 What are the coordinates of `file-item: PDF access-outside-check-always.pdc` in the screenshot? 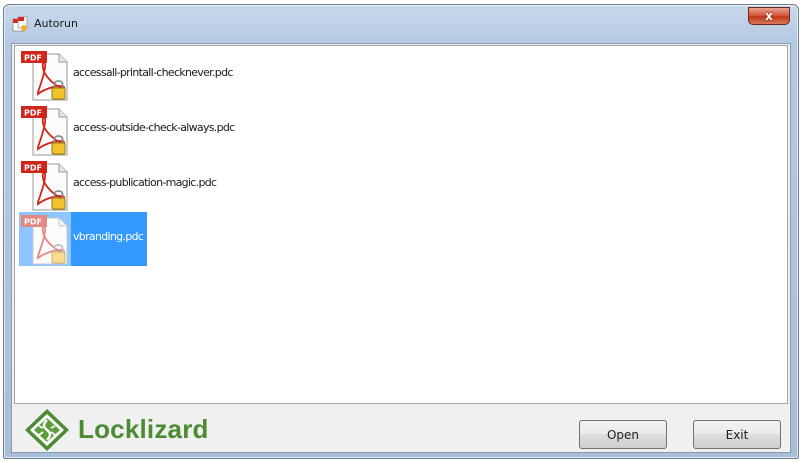 It's located at (229, 130).